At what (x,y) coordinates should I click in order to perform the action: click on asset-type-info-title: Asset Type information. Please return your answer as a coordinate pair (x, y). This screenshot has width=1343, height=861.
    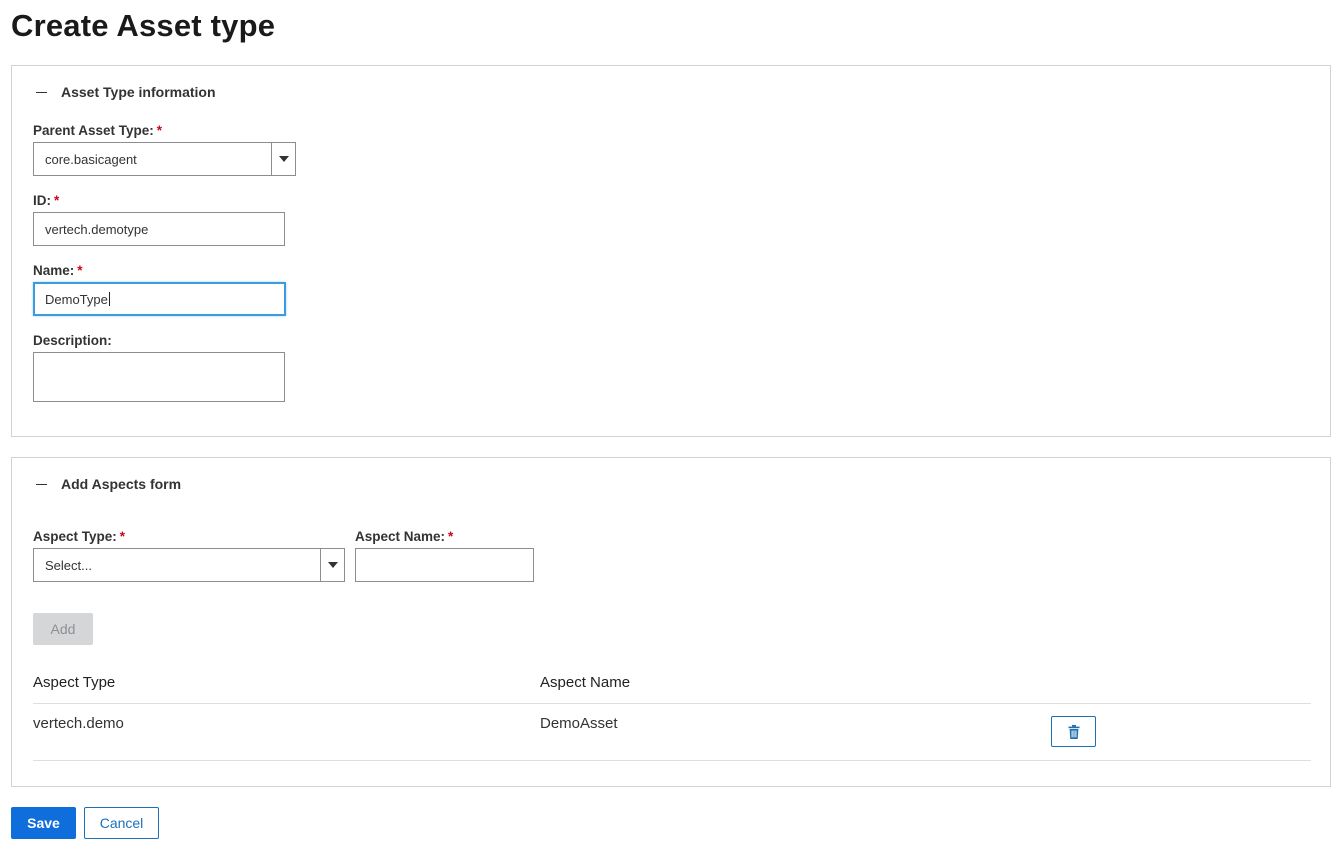
    Looking at the image, I should click on (138, 92).